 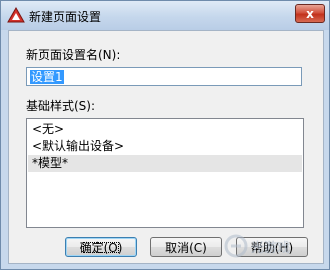 I want to click on autocad-icon, so click(x=16, y=15).